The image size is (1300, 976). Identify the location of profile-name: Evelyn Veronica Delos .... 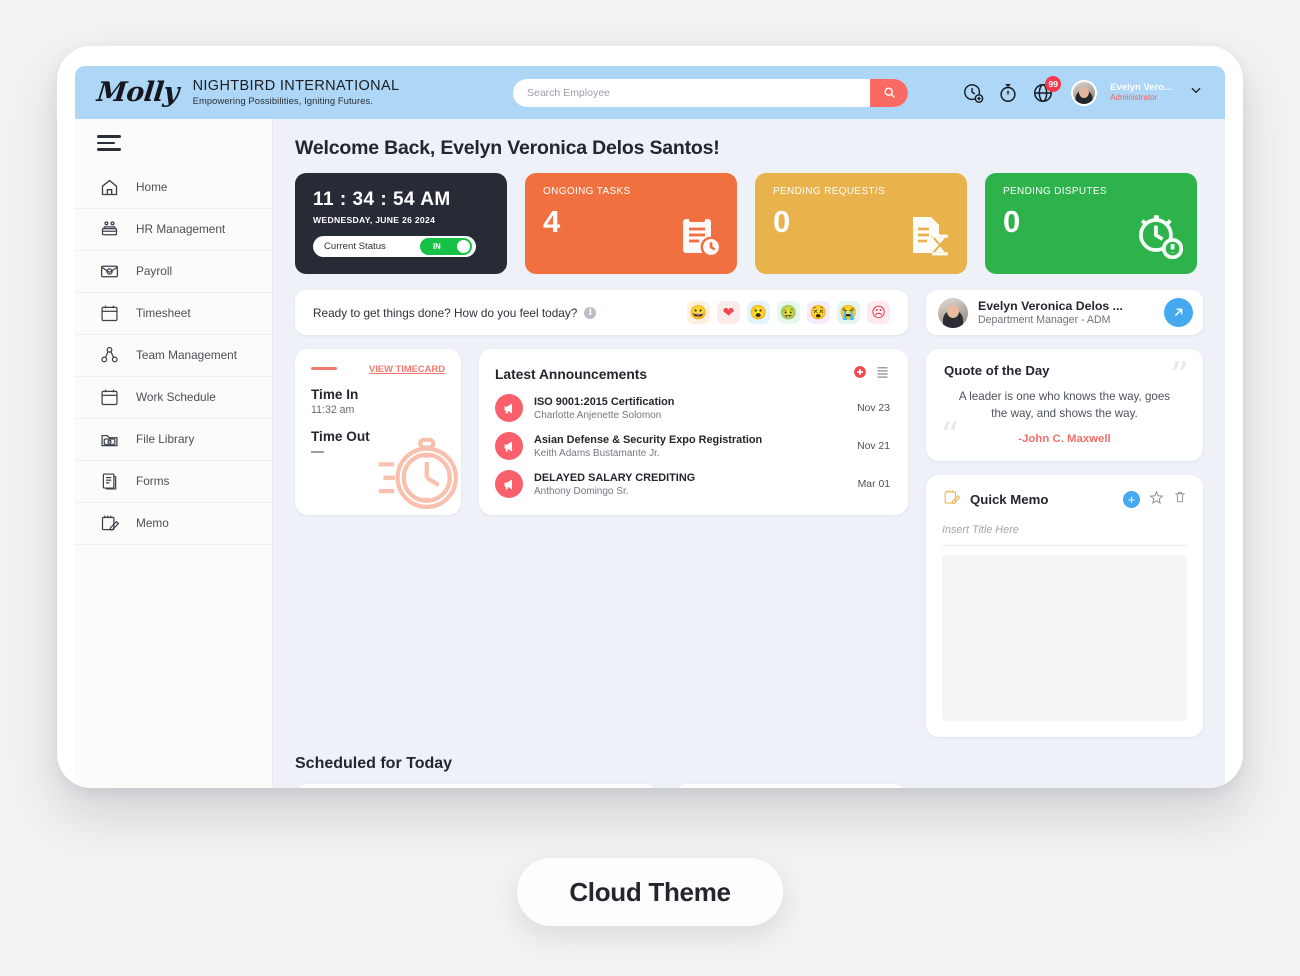
(1050, 305).